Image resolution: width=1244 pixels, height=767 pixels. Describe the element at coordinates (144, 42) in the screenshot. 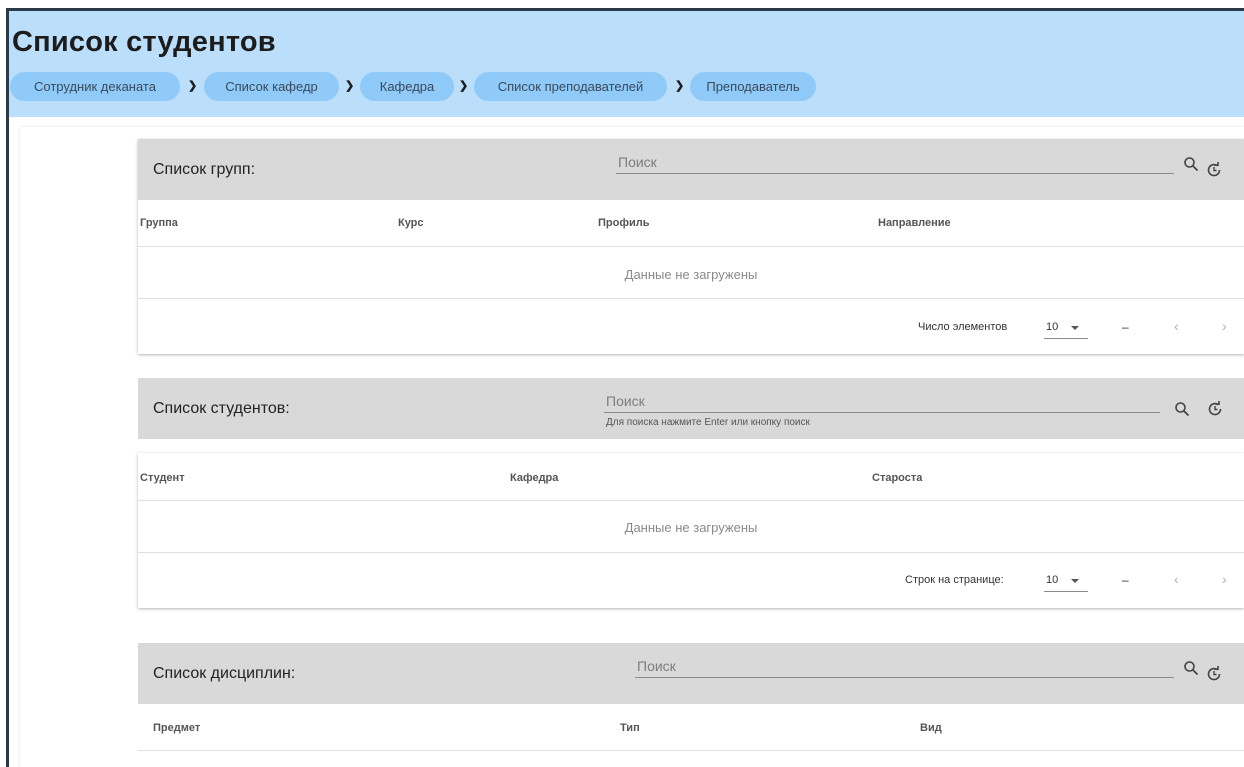

I see `page-title: Список студентов` at that location.